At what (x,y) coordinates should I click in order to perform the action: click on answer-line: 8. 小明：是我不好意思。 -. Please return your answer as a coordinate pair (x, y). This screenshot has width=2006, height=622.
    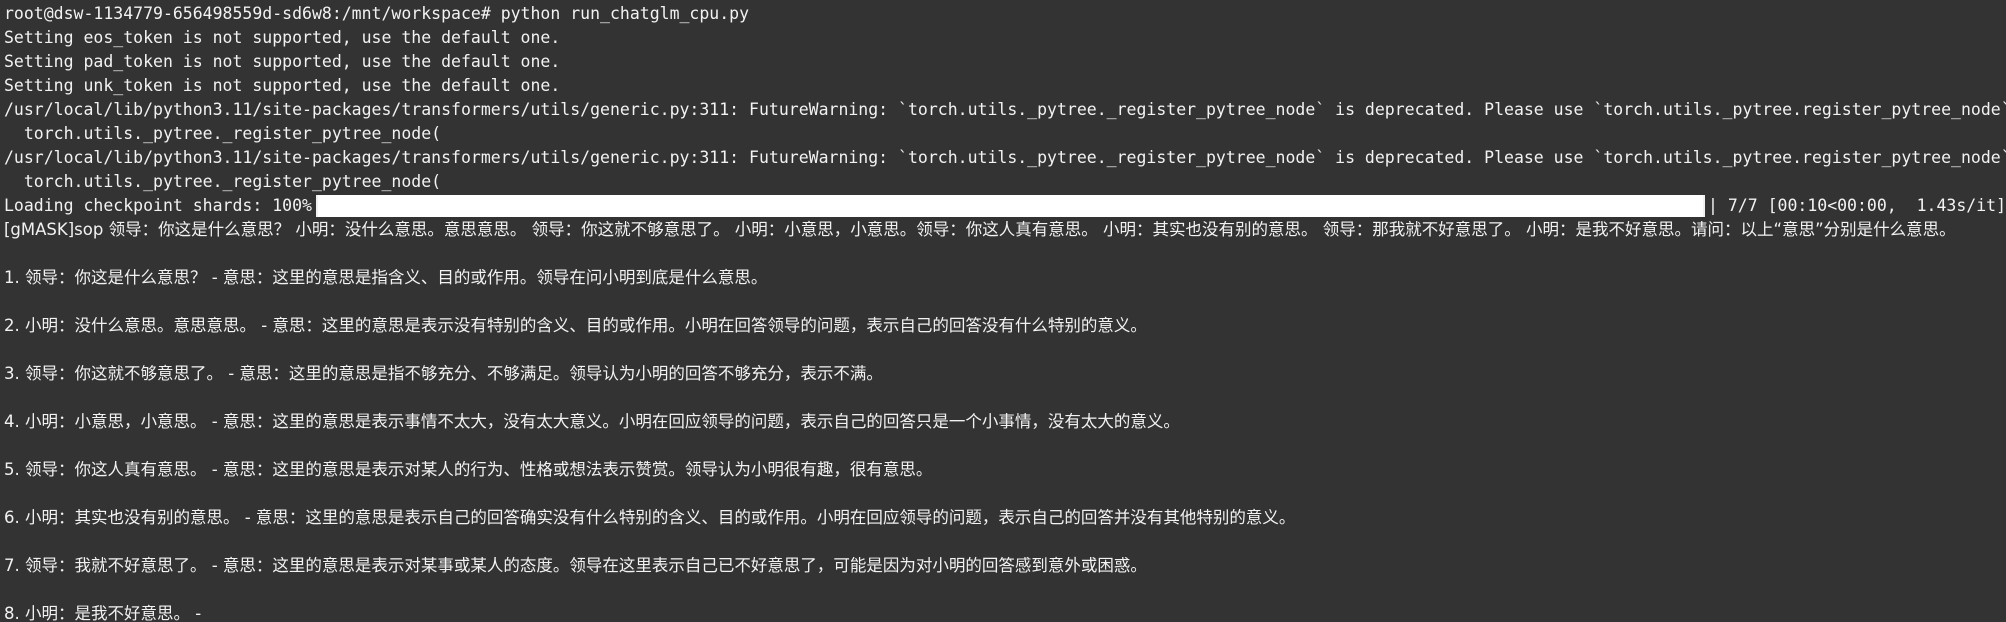
    Looking at the image, I should click on (103, 613).